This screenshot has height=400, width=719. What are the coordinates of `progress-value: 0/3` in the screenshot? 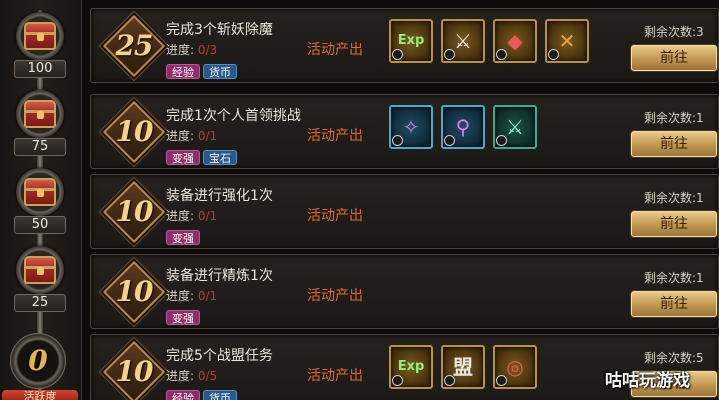 It's located at (207, 50).